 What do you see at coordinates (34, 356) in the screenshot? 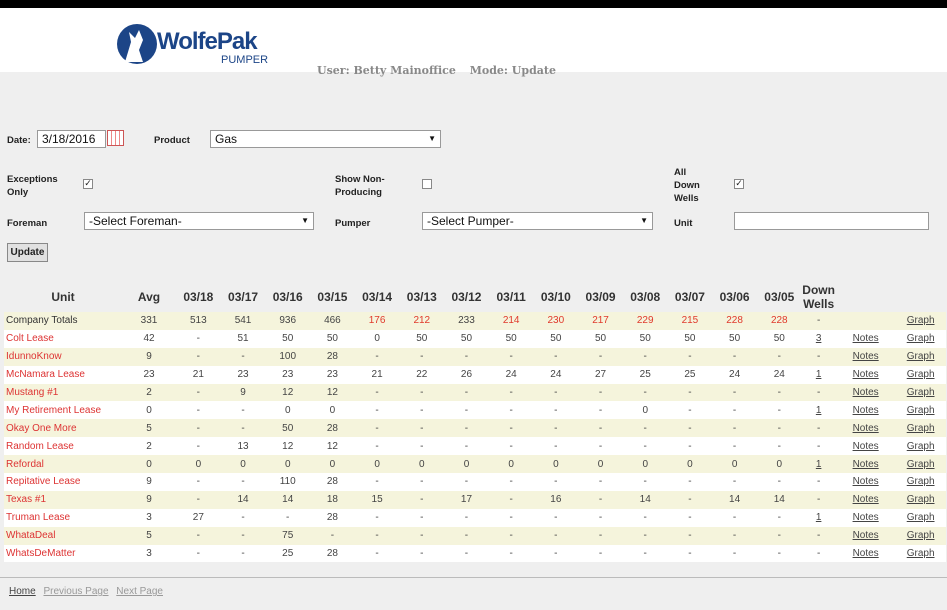
I see `unit-link: IdunnoKnow` at bounding box center [34, 356].